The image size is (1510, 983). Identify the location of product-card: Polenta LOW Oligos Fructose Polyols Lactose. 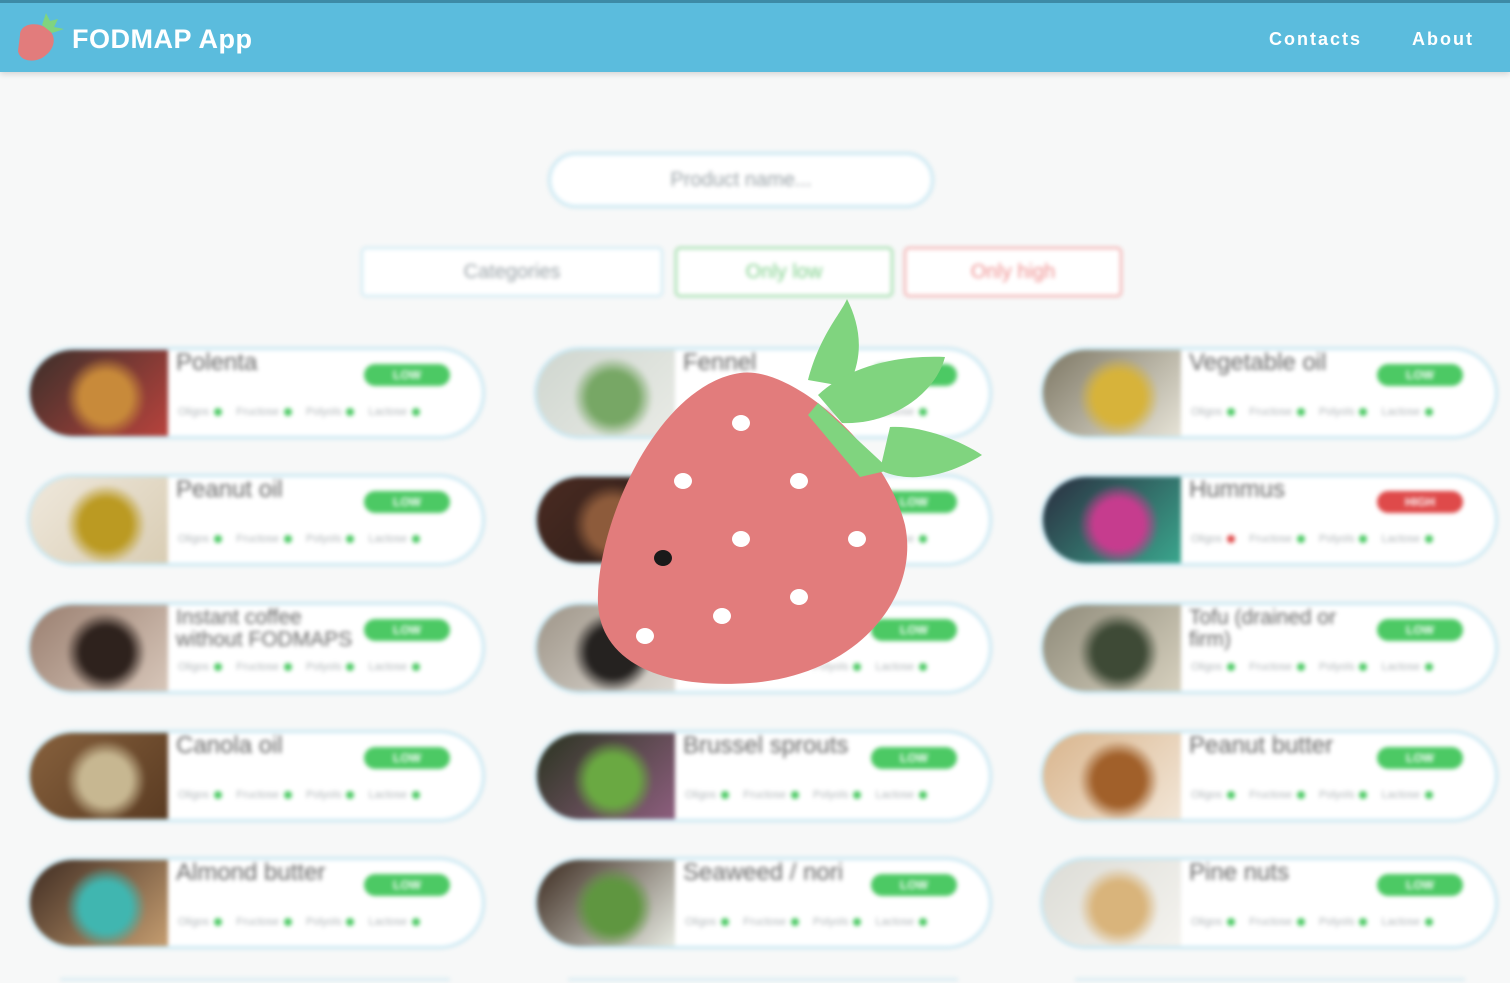
(256, 393).